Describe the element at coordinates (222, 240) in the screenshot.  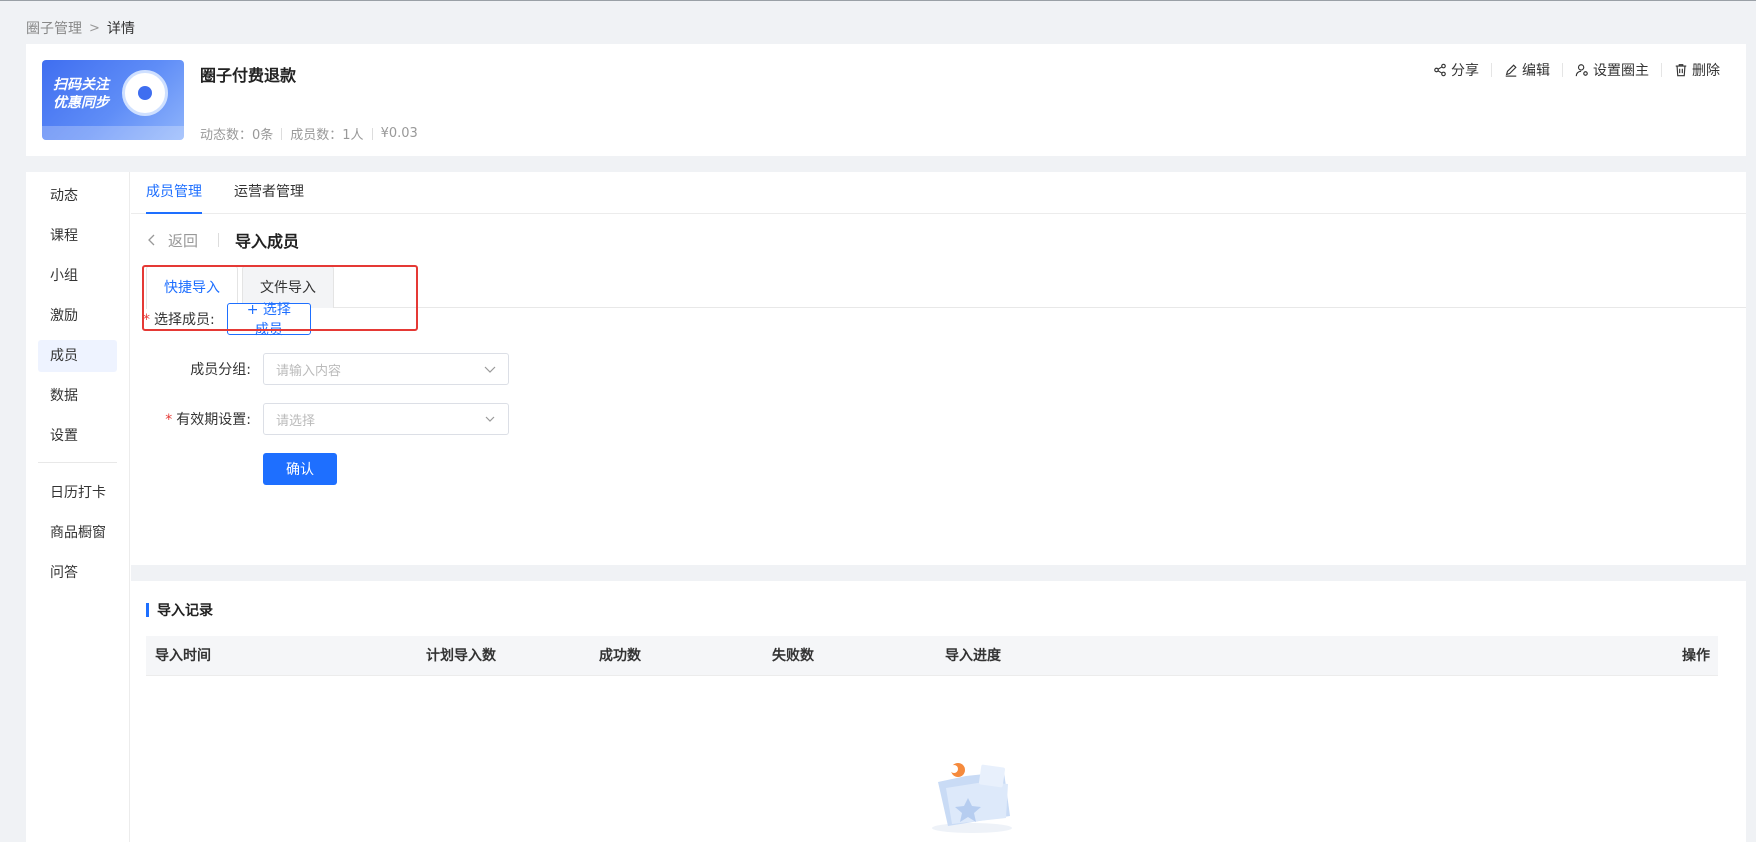
I see `page-header: 返回 导入成员` at that location.